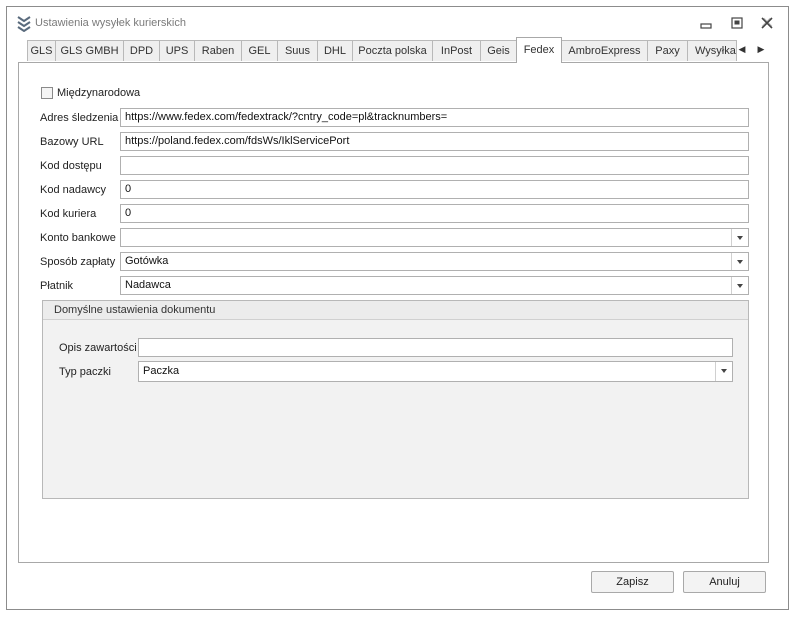  I want to click on access-code-input, so click(434, 165).